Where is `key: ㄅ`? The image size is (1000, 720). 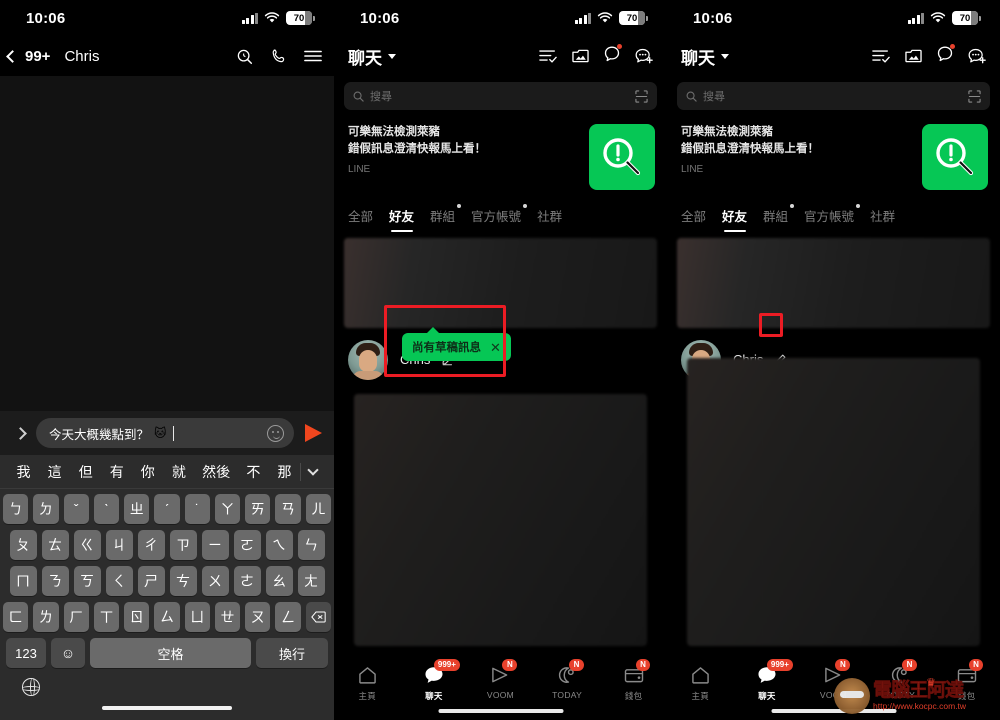 key: ㄅ is located at coordinates (16, 509).